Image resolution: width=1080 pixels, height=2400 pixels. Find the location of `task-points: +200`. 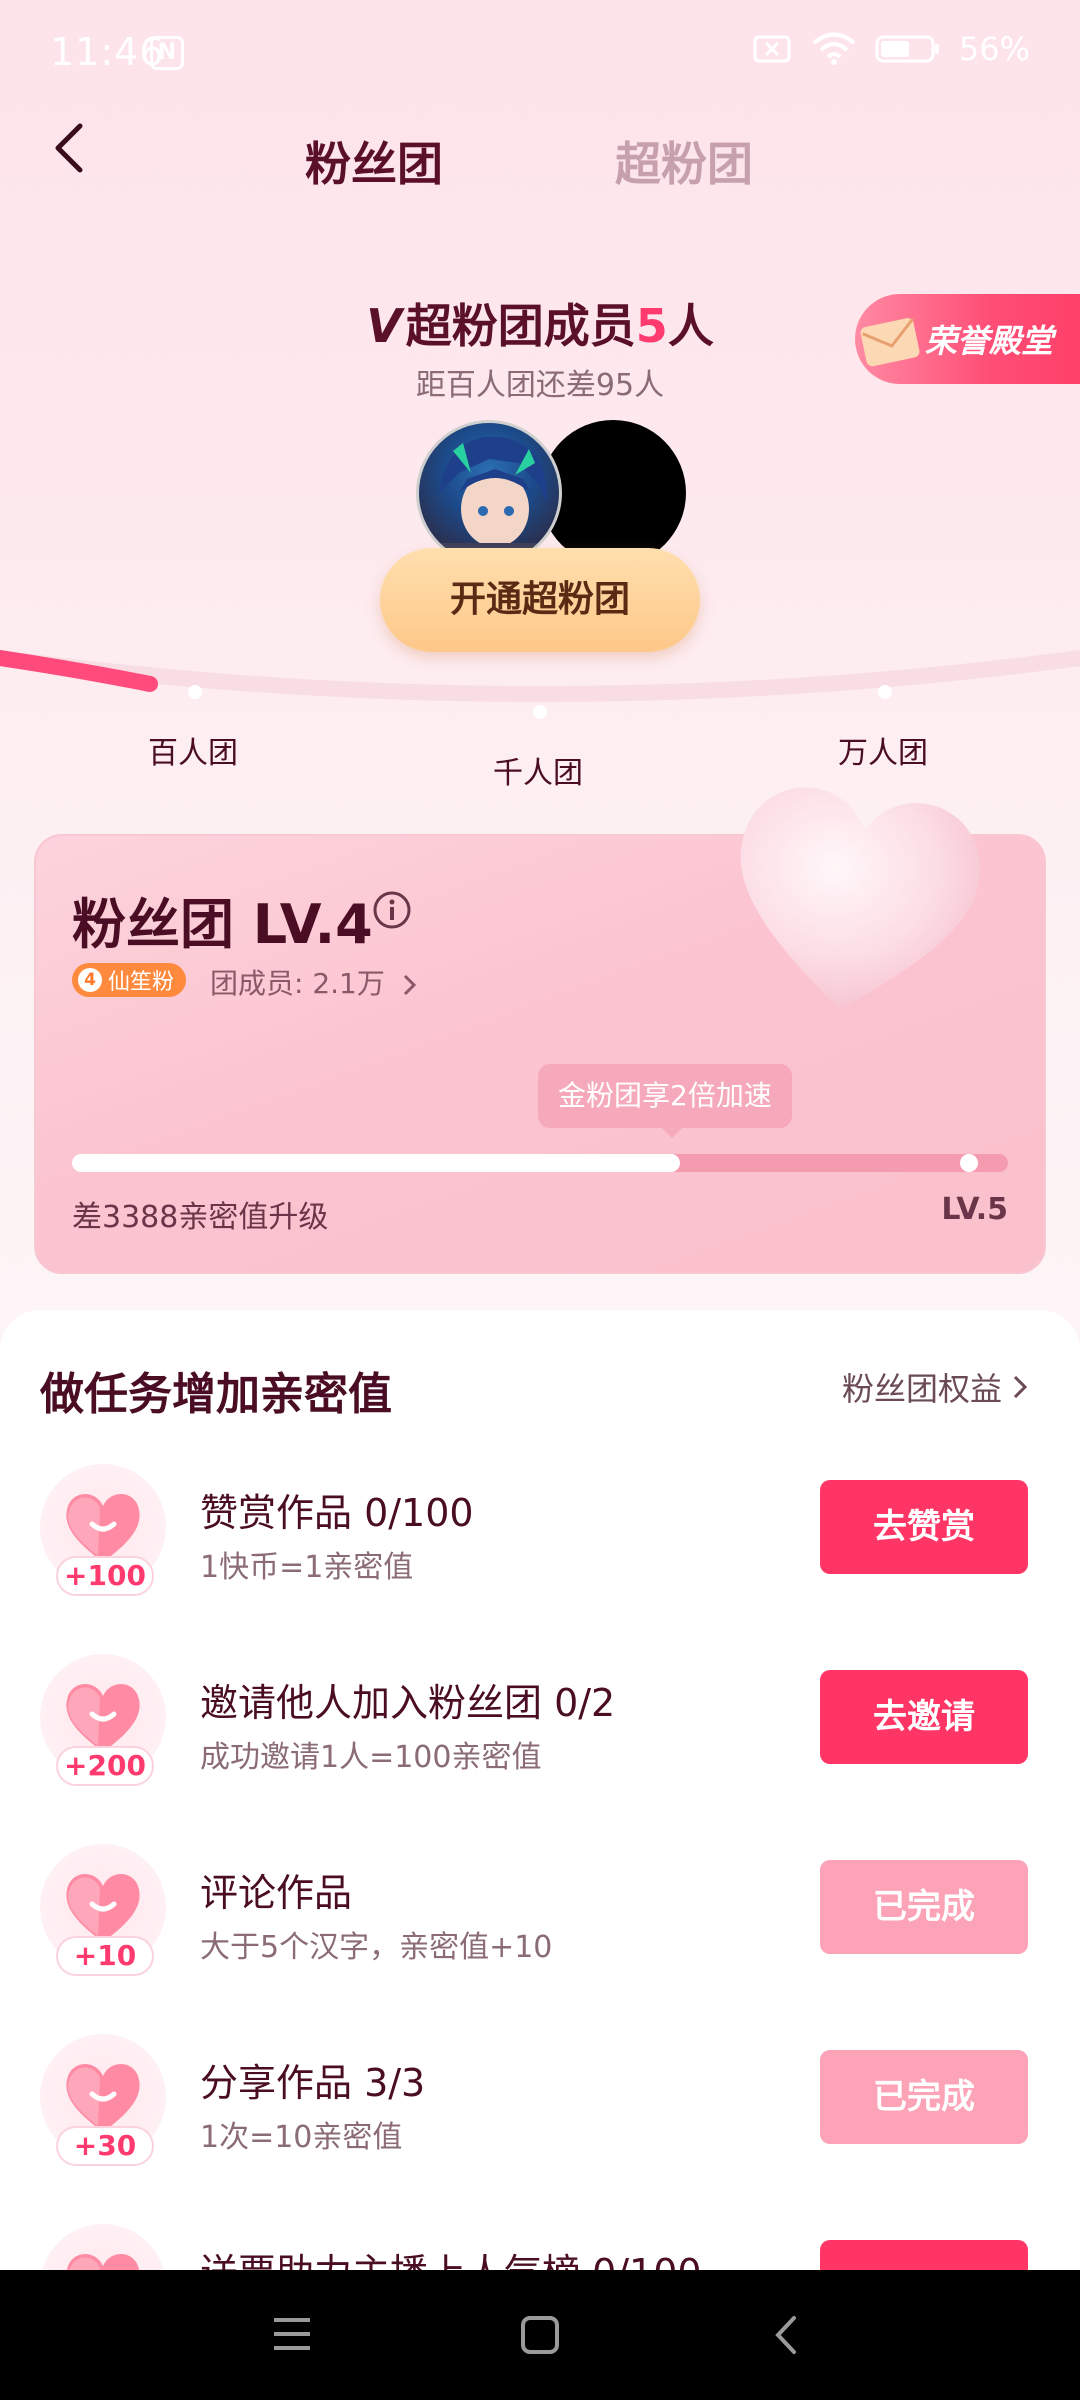

task-points: +200 is located at coordinates (105, 1766).